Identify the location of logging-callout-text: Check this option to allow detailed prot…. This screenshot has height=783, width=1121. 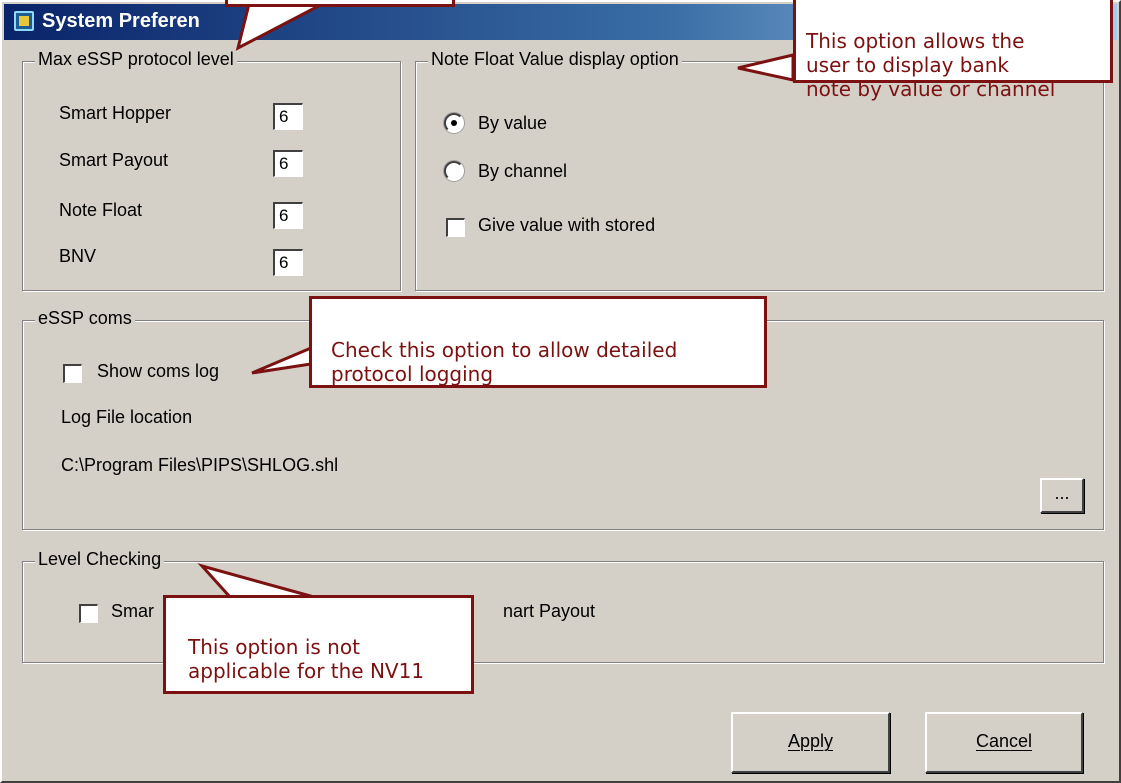
(504, 362).